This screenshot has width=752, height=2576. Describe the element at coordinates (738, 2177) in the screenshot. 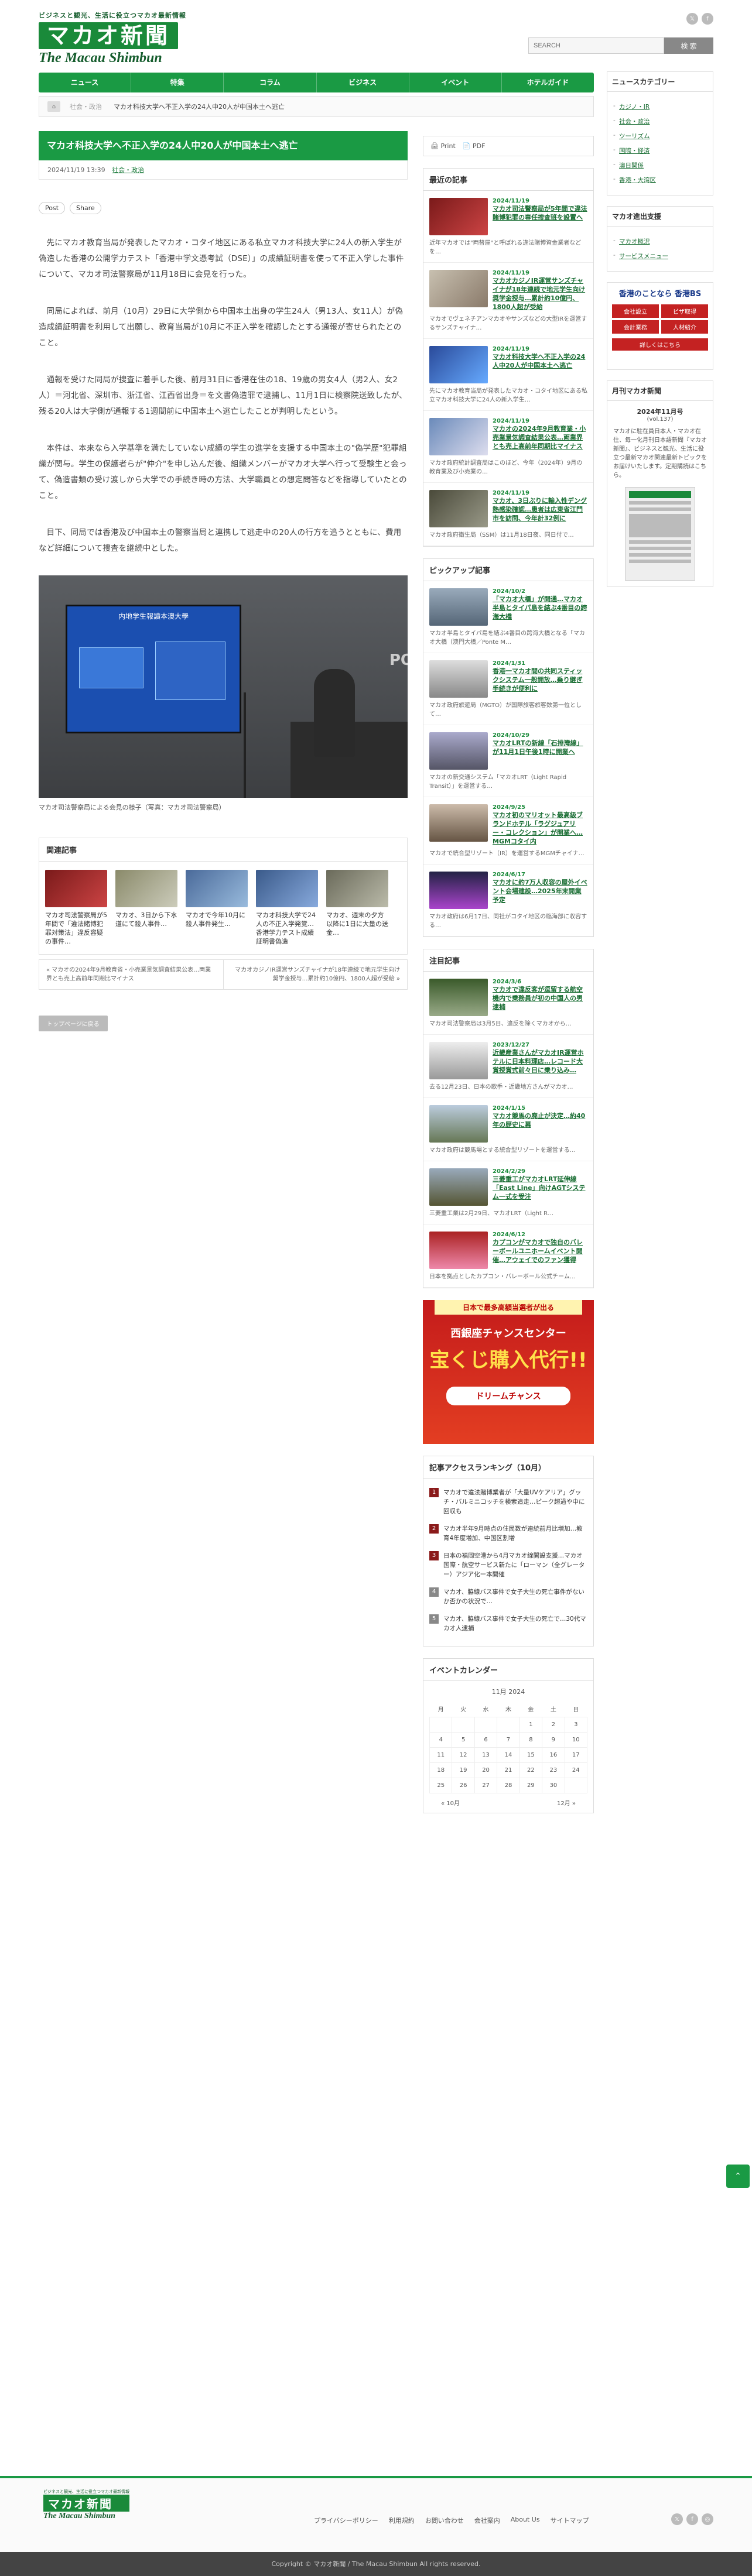

I see `scroll-top-button: ⌃` at that location.